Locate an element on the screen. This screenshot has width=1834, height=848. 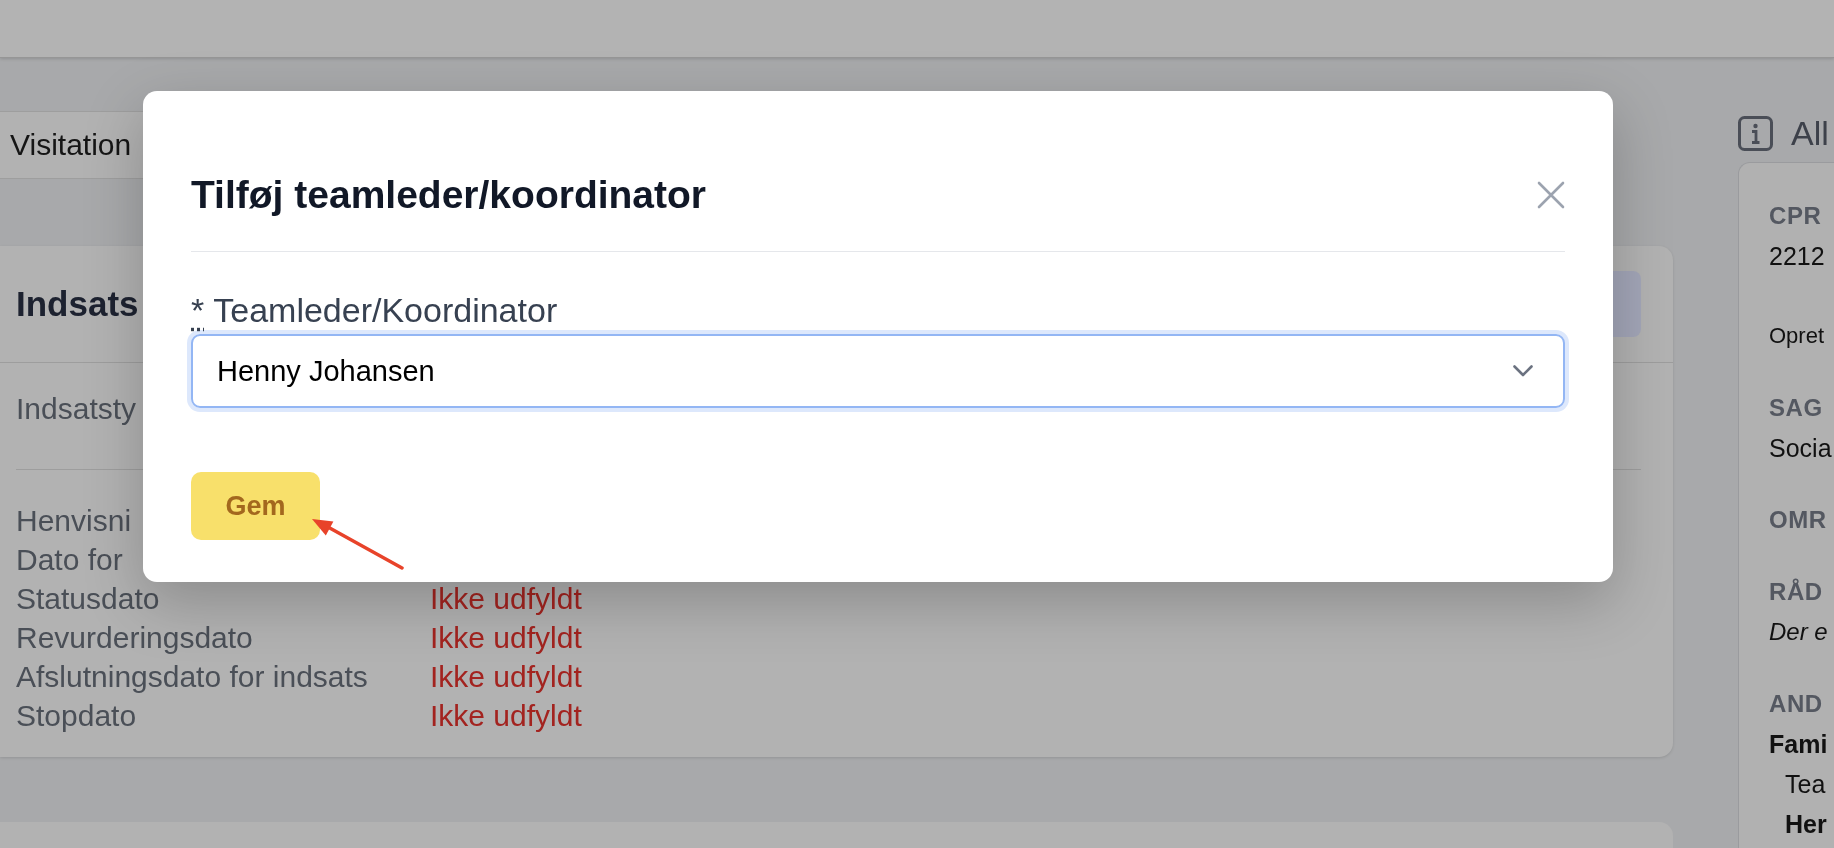
empty-note: Der e is located at coordinates (1798, 631).